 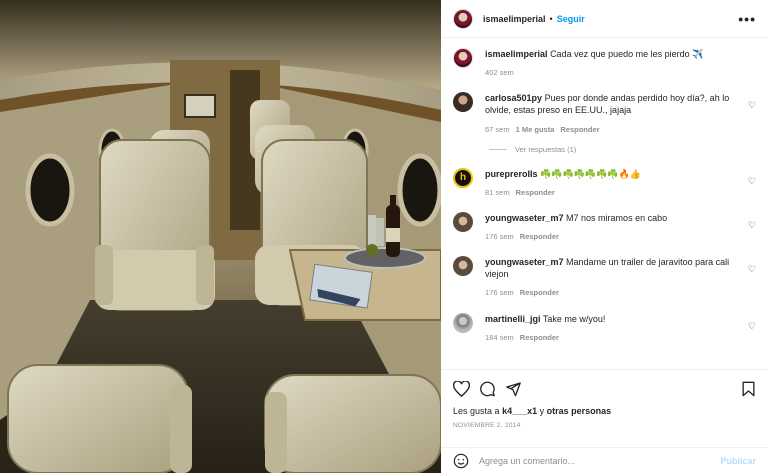 What do you see at coordinates (476, 411) in the screenshot?
I see `likes-prefix: Les gusta a` at bounding box center [476, 411].